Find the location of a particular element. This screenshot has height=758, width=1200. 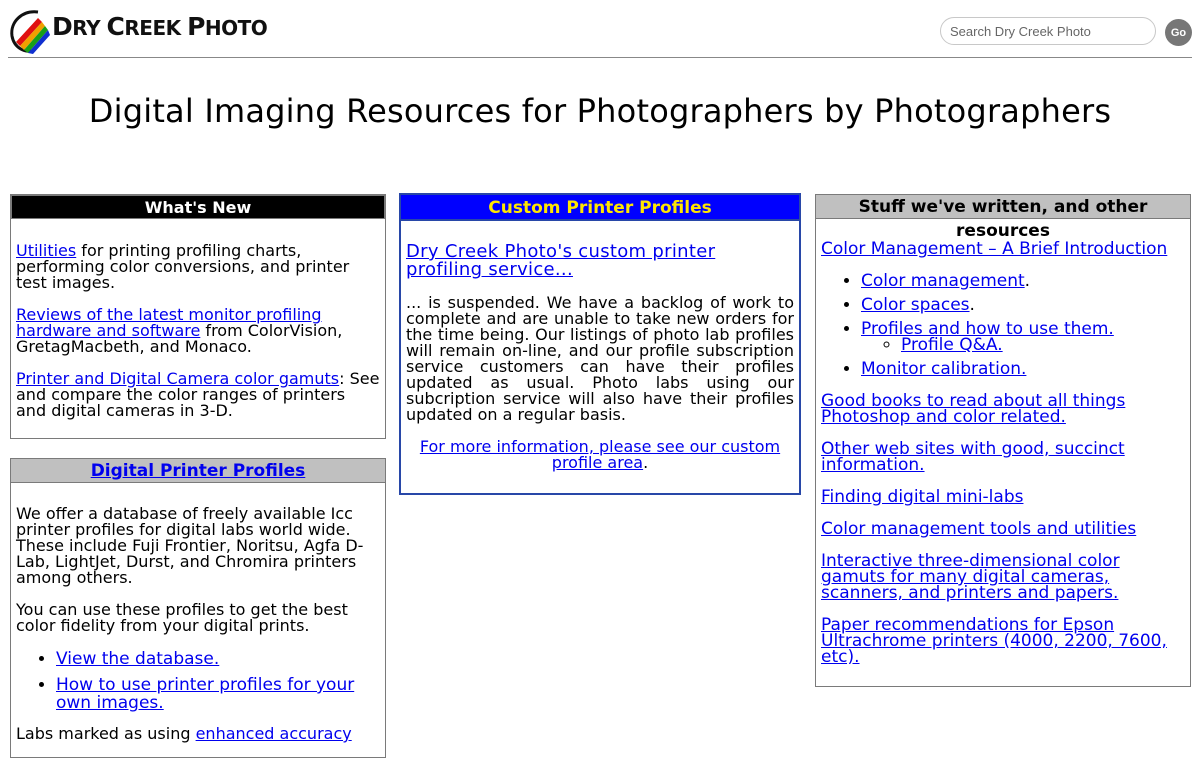

list-item: Profile Q&A. is located at coordinates (1043, 345).